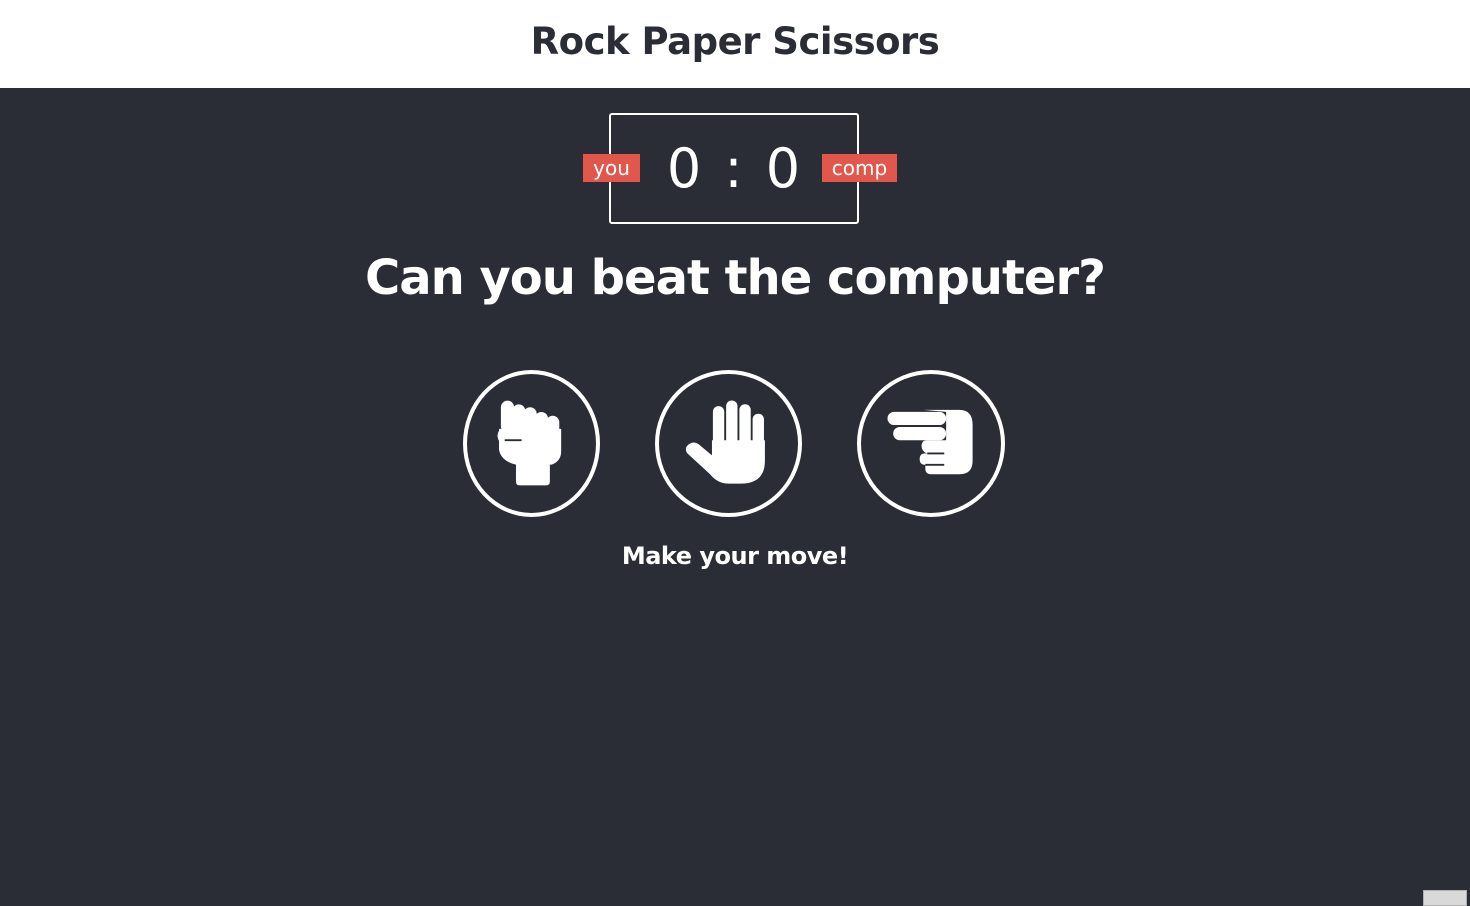  I want to click on paper-button, so click(728, 443).